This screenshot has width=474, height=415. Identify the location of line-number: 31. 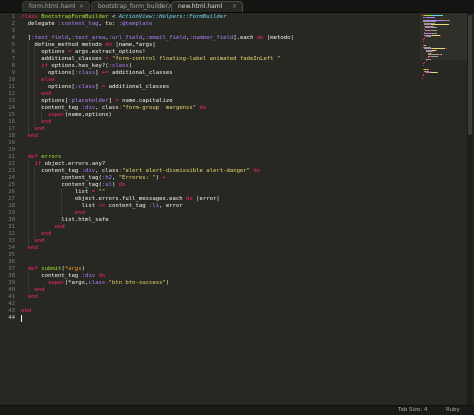
(7, 227).